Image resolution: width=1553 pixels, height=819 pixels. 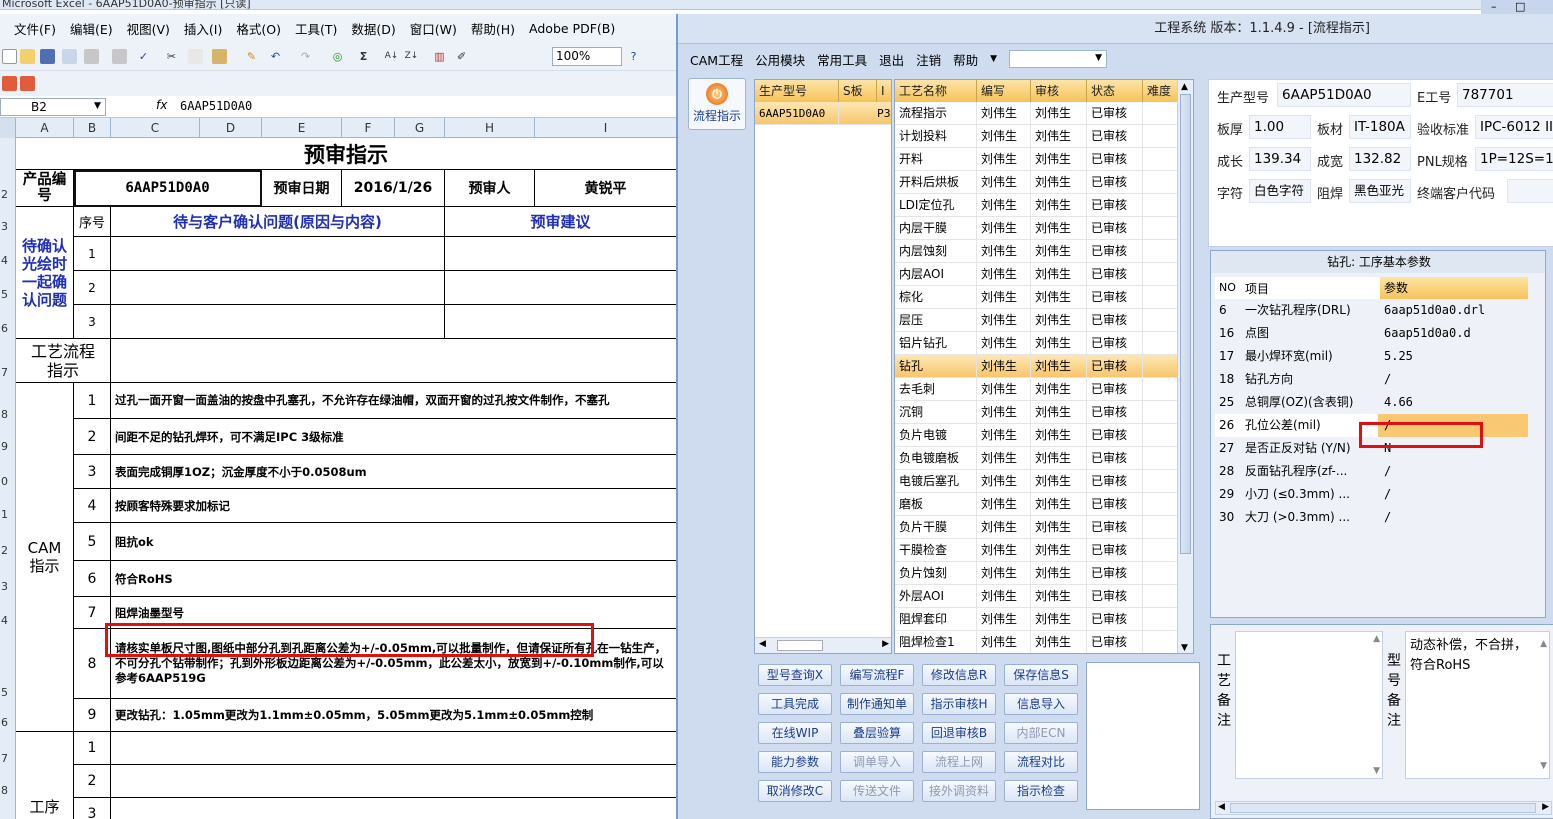 What do you see at coordinates (1380, 191) in the screenshot?
I see `soldermask-field: 黑色亚光` at bounding box center [1380, 191].